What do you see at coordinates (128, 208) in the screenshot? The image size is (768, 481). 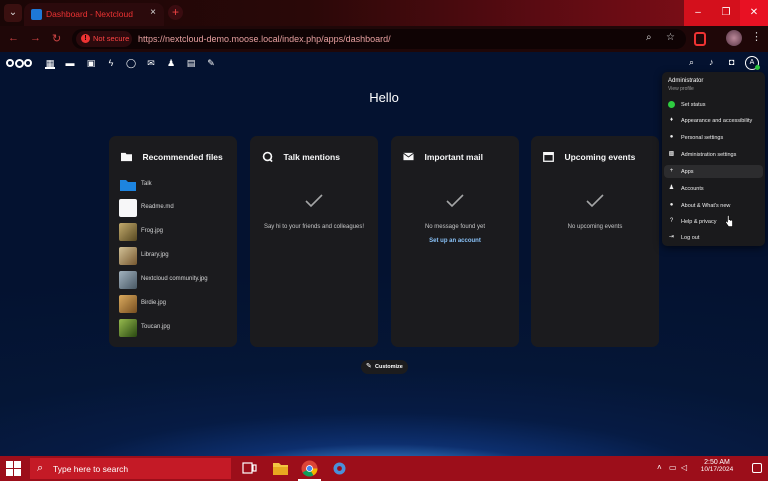 I see `document-thumbnail` at bounding box center [128, 208].